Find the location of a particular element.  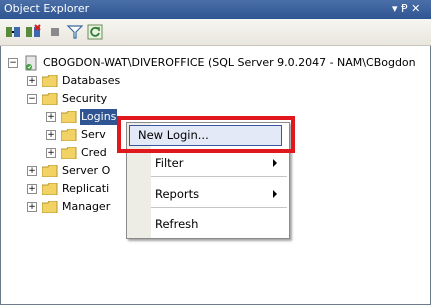

filter-icon is located at coordinates (75, 32).